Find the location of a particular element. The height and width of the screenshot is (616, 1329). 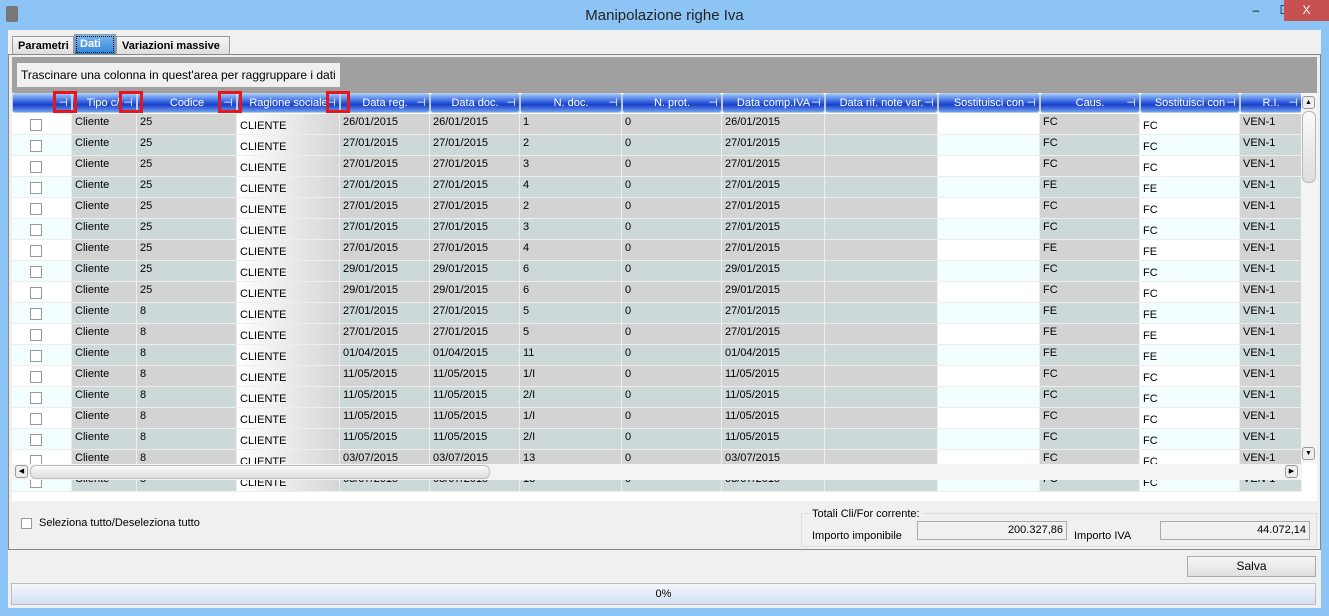

column-header-sostituisci-con: Sostituisci con ⊣ is located at coordinates (989, 103).